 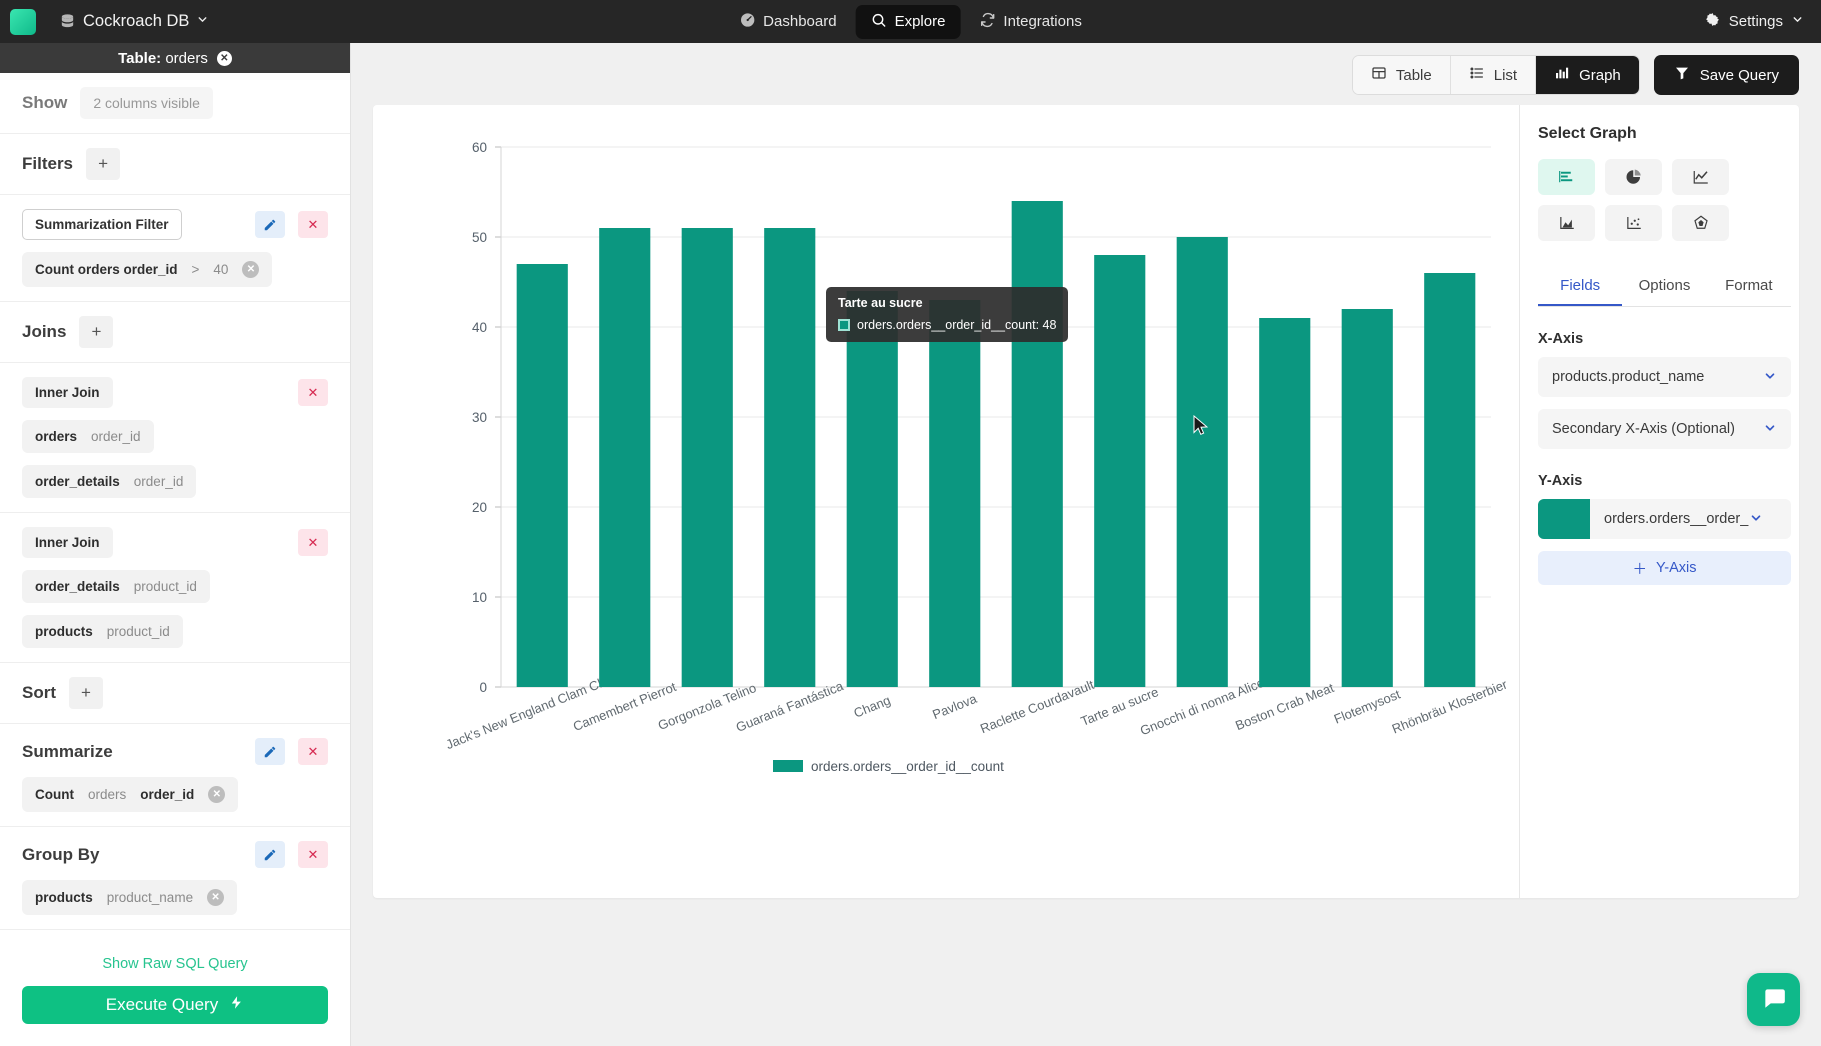 What do you see at coordinates (313, 854) in the screenshot?
I see `delete-group-by-icon: ✕` at bounding box center [313, 854].